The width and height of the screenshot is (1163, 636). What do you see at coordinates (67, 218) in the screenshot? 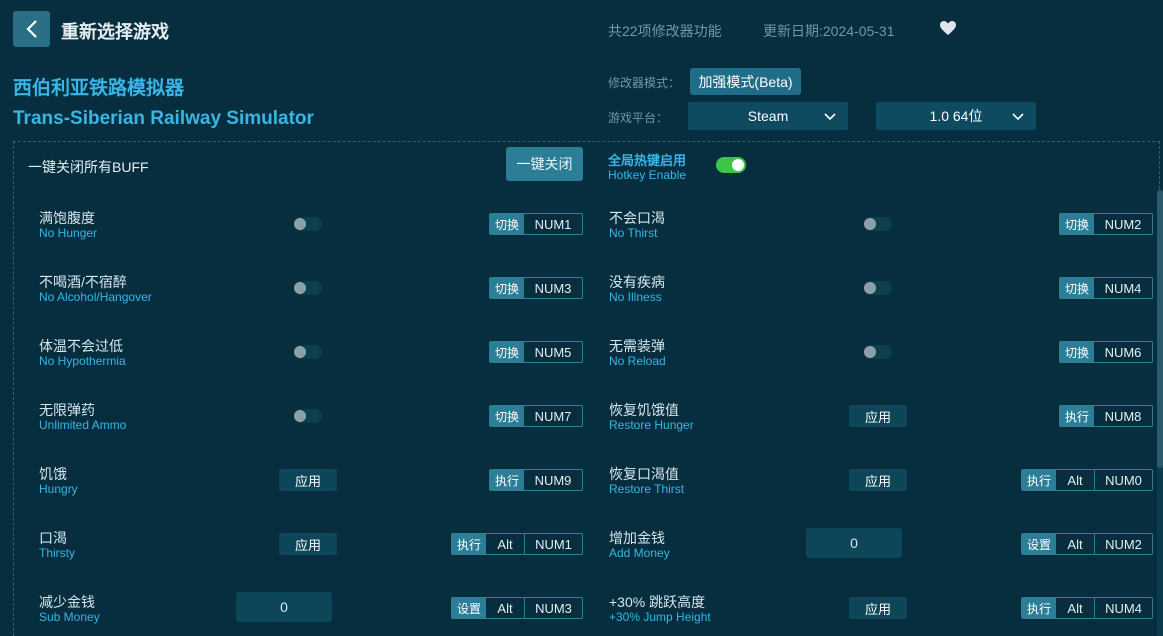
I see `option-name-cn: 满饱腹度` at bounding box center [67, 218].